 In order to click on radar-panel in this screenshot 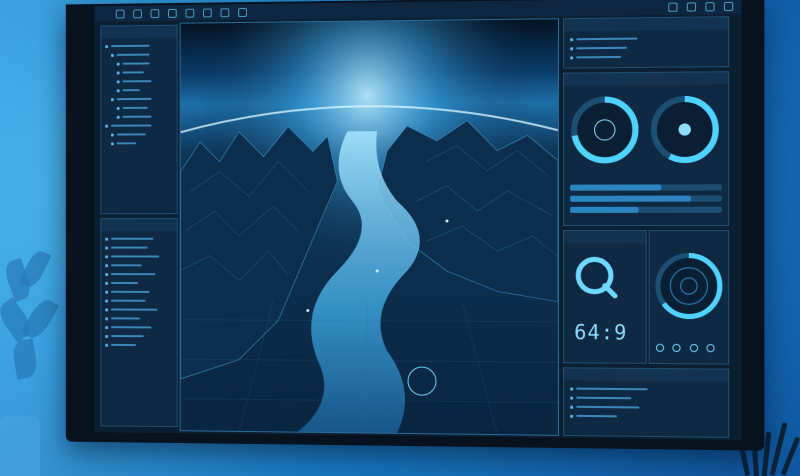, I will do `click(689, 297)`.